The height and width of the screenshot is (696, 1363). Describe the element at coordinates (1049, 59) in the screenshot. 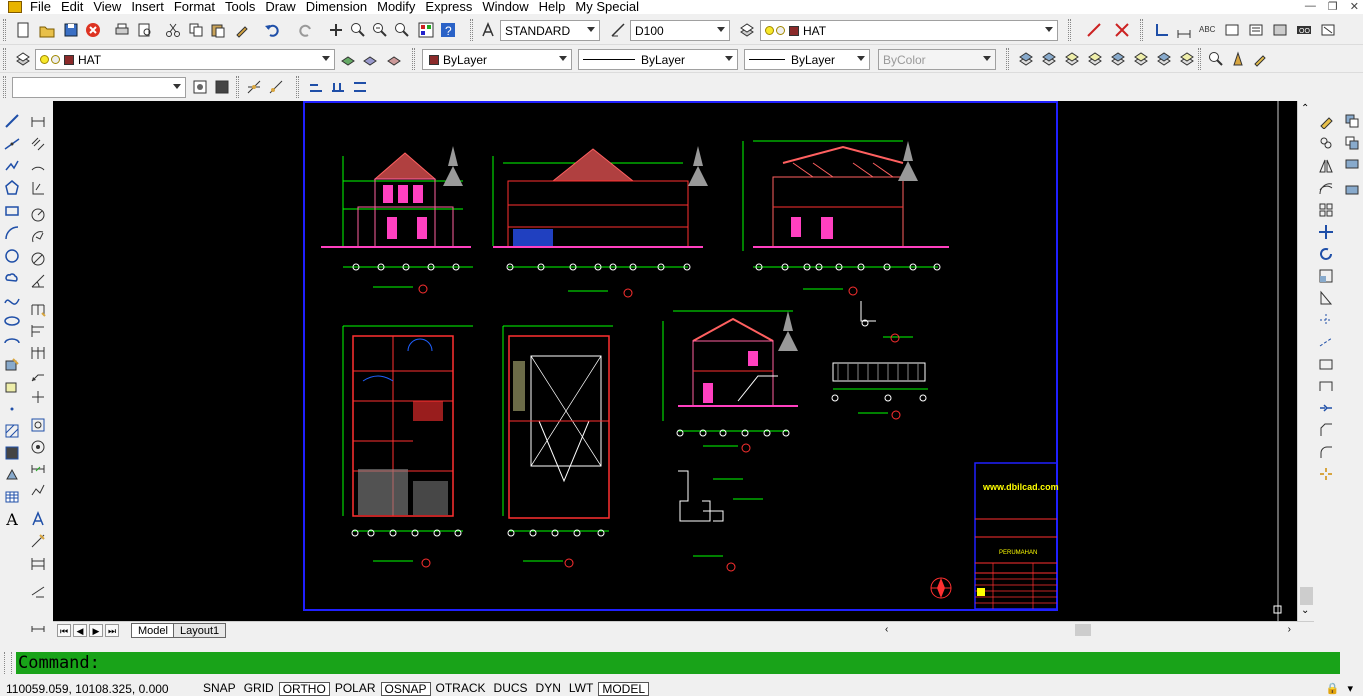

I see `layer-tool-2-icon` at that location.